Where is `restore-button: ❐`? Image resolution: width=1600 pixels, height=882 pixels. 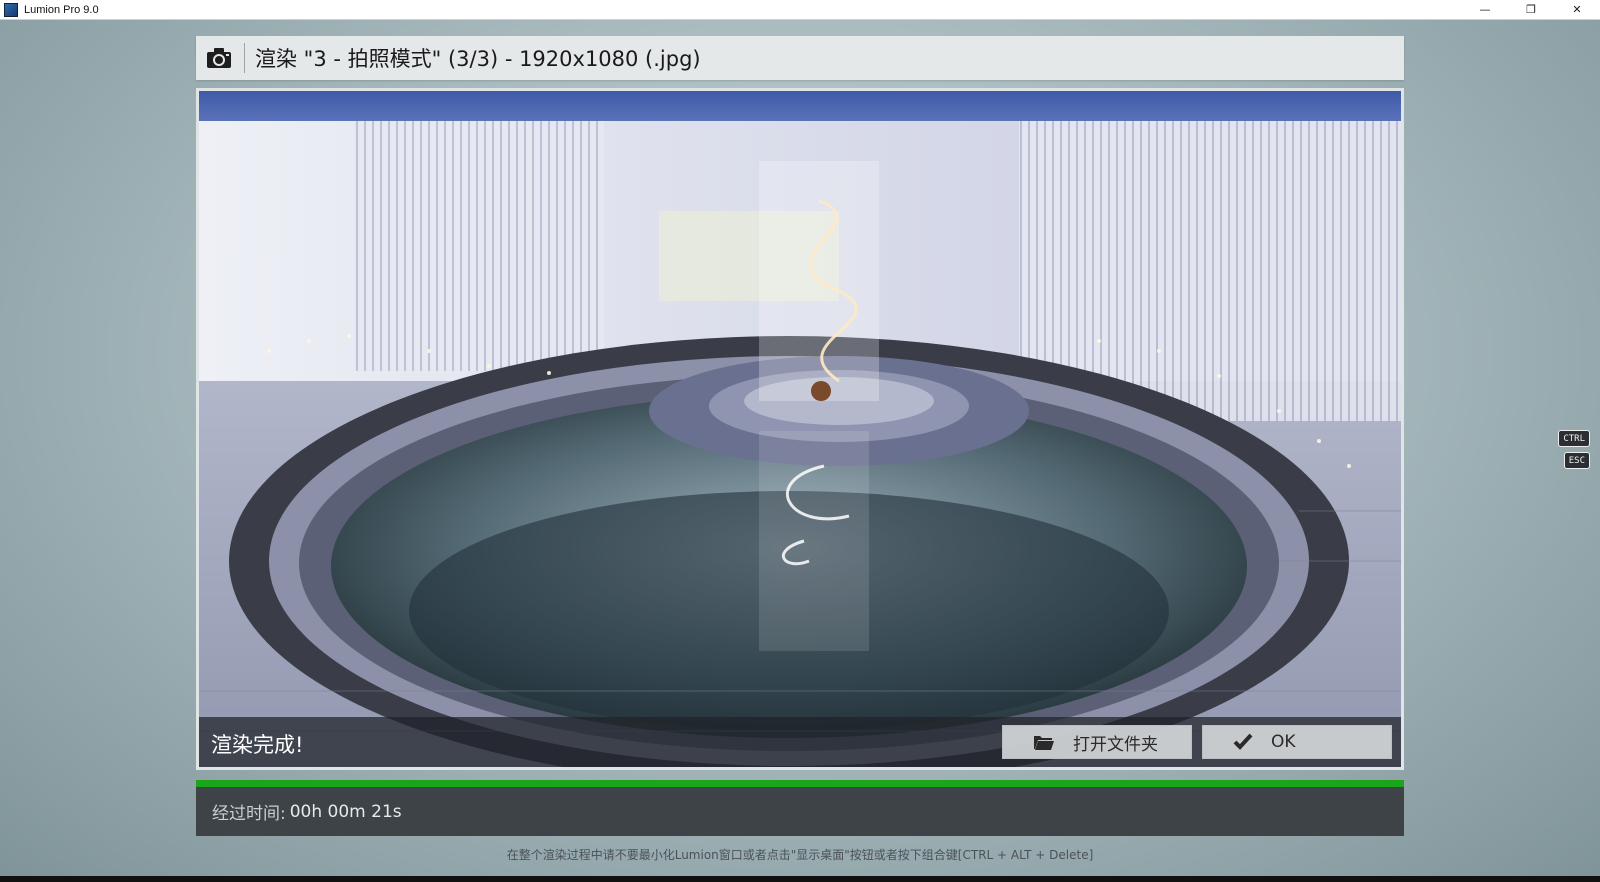 restore-button: ❐ is located at coordinates (1531, 9).